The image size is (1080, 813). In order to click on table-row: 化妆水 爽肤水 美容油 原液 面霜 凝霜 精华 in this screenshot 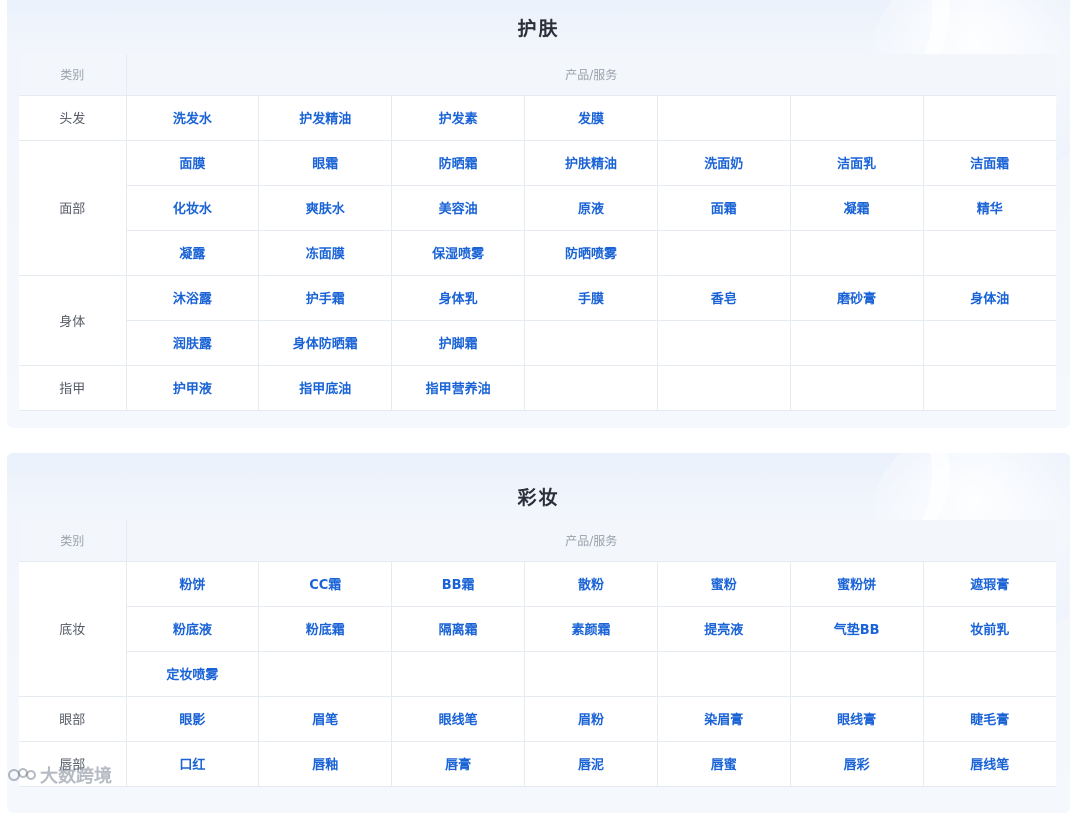, I will do `click(537, 207)`.